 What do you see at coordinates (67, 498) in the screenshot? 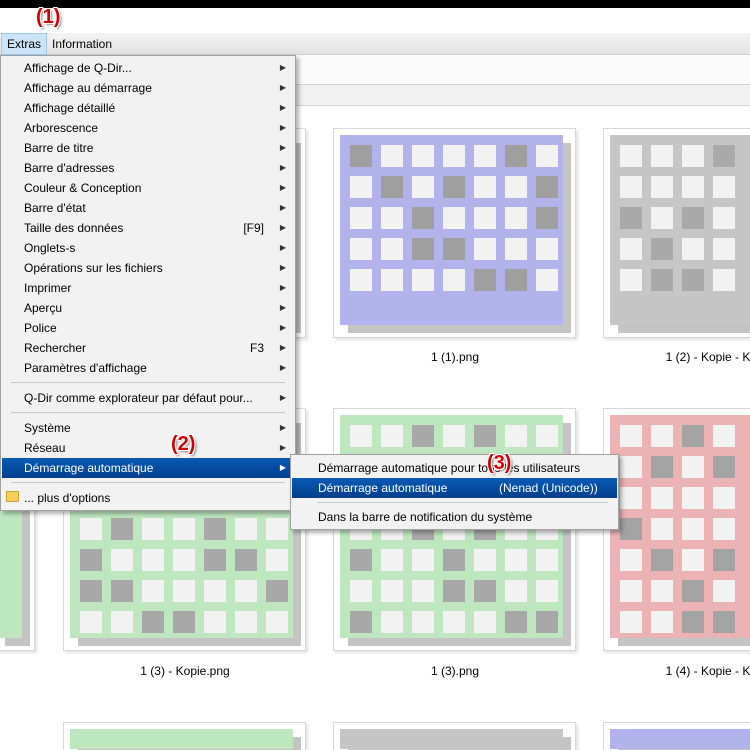
I see `menu-item-label: ... plus d'options` at bounding box center [67, 498].